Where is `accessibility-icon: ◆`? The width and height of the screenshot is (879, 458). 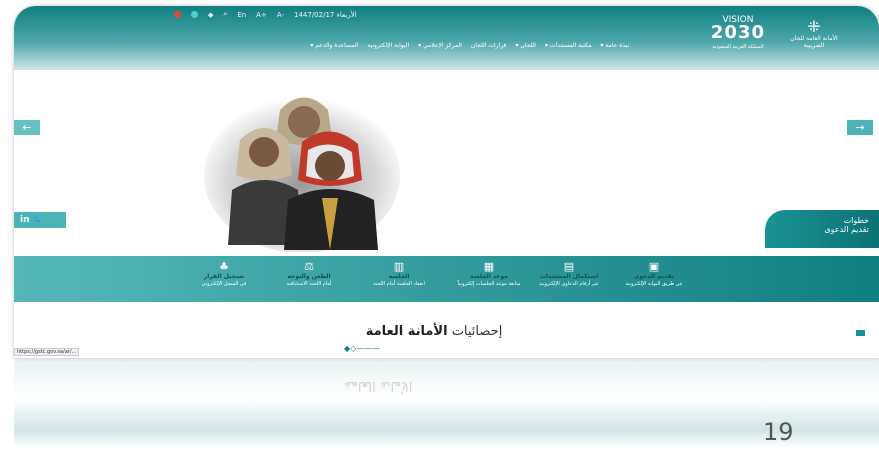
accessibility-icon: ◆ is located at coordinates (210, 15).